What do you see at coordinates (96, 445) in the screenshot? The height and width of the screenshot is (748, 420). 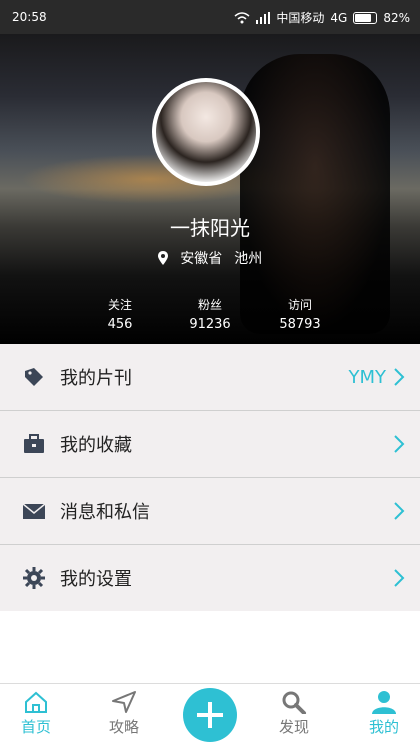 I see `menu-item-label: 我的收藏` at bounding box center [96, 445].